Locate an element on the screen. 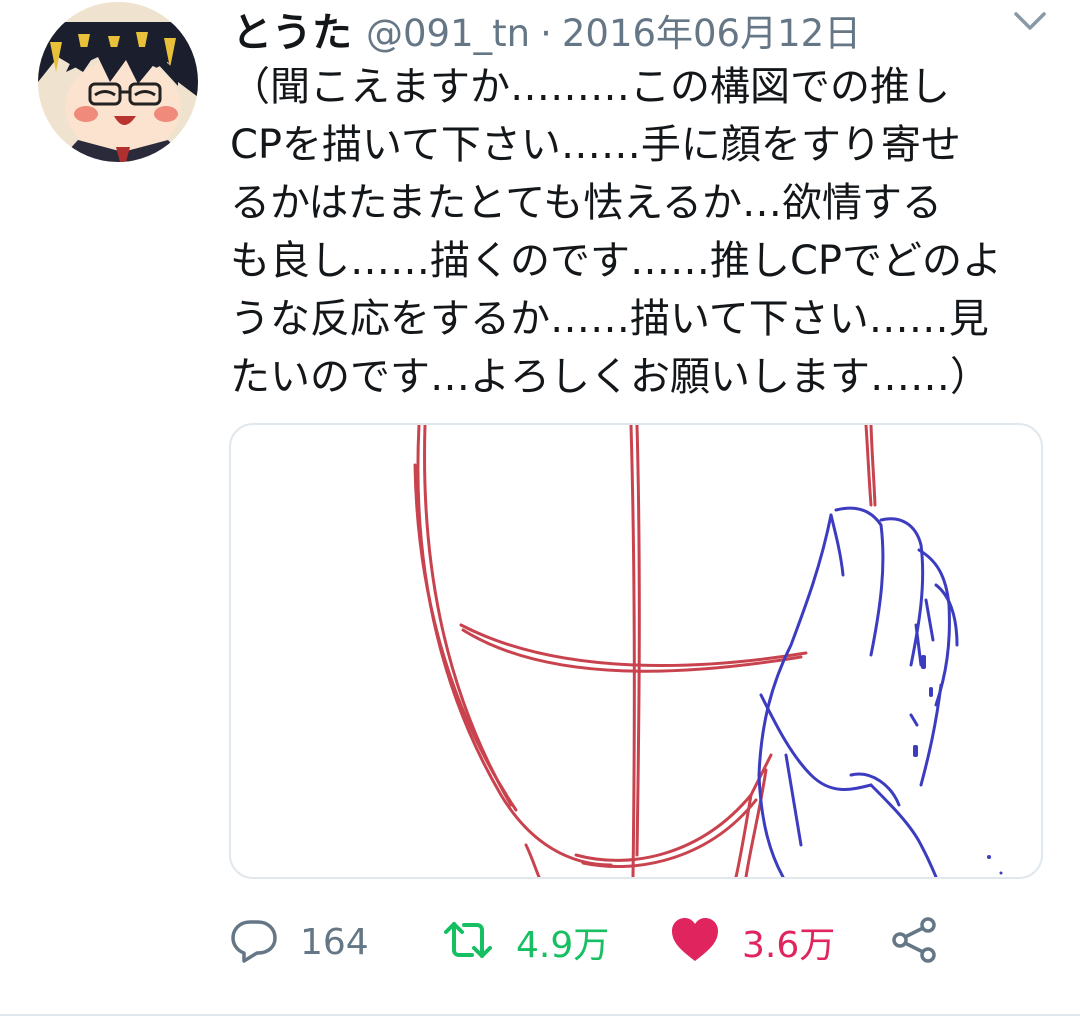  avatar is located at coordinates (118, 82).